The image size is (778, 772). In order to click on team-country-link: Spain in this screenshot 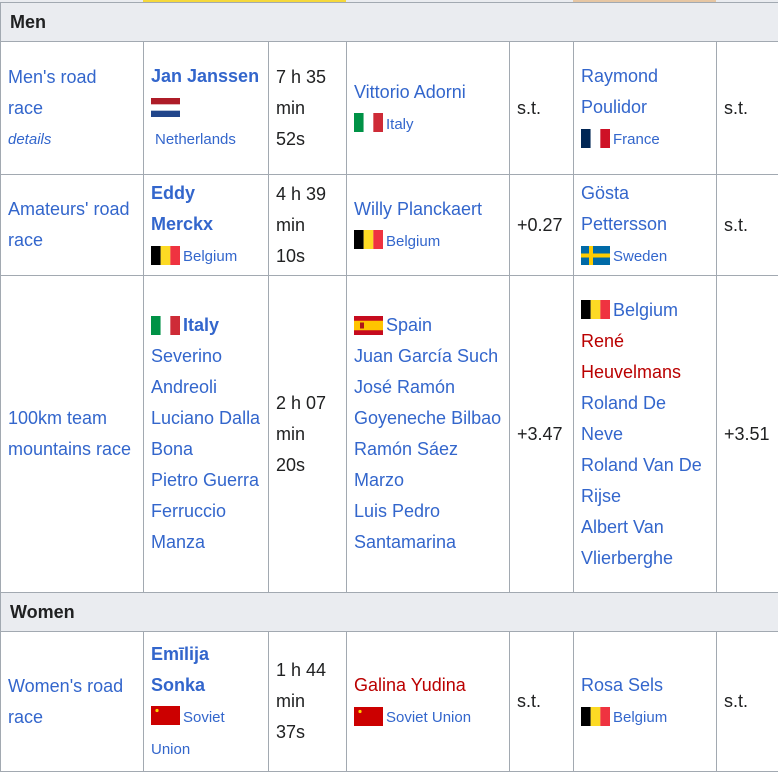, I will do `click(409, 325)`.